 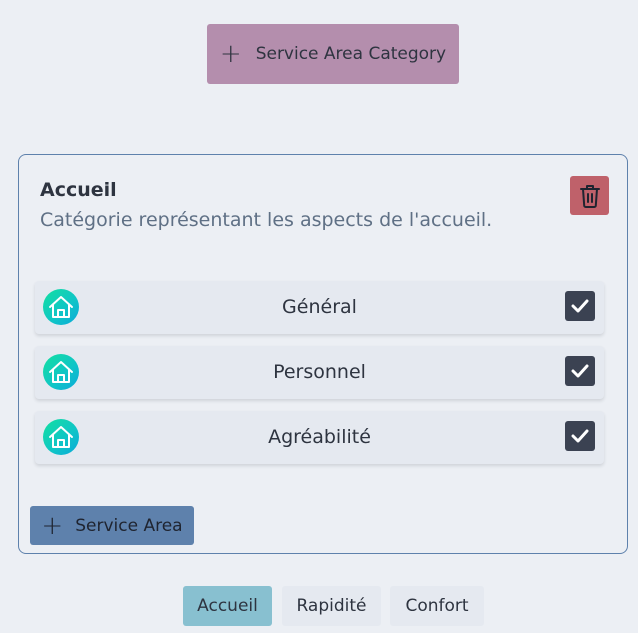 What do you see at coordinates (331, 606) in the screenshot?
I see `tab-rapidite: Rapidité` at bounding box center [331, 606].